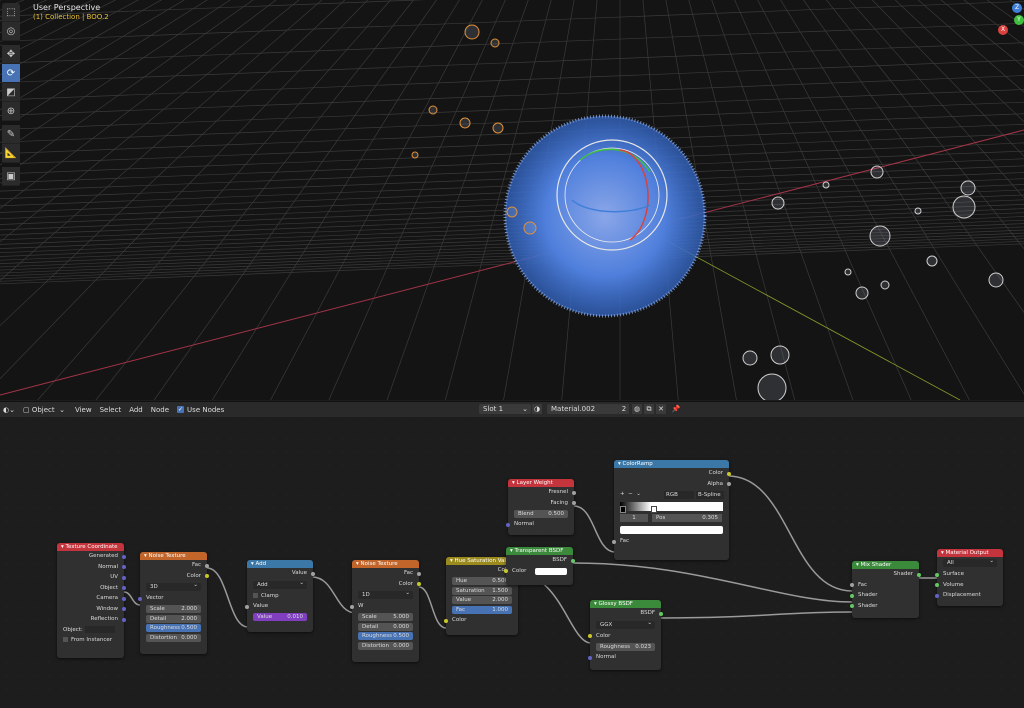 This screenshot has height=708, width=1024. Describe the element at coordinates (385, 594) in the screenshot. I see `dimensions-dropdown: 1D` at that location.